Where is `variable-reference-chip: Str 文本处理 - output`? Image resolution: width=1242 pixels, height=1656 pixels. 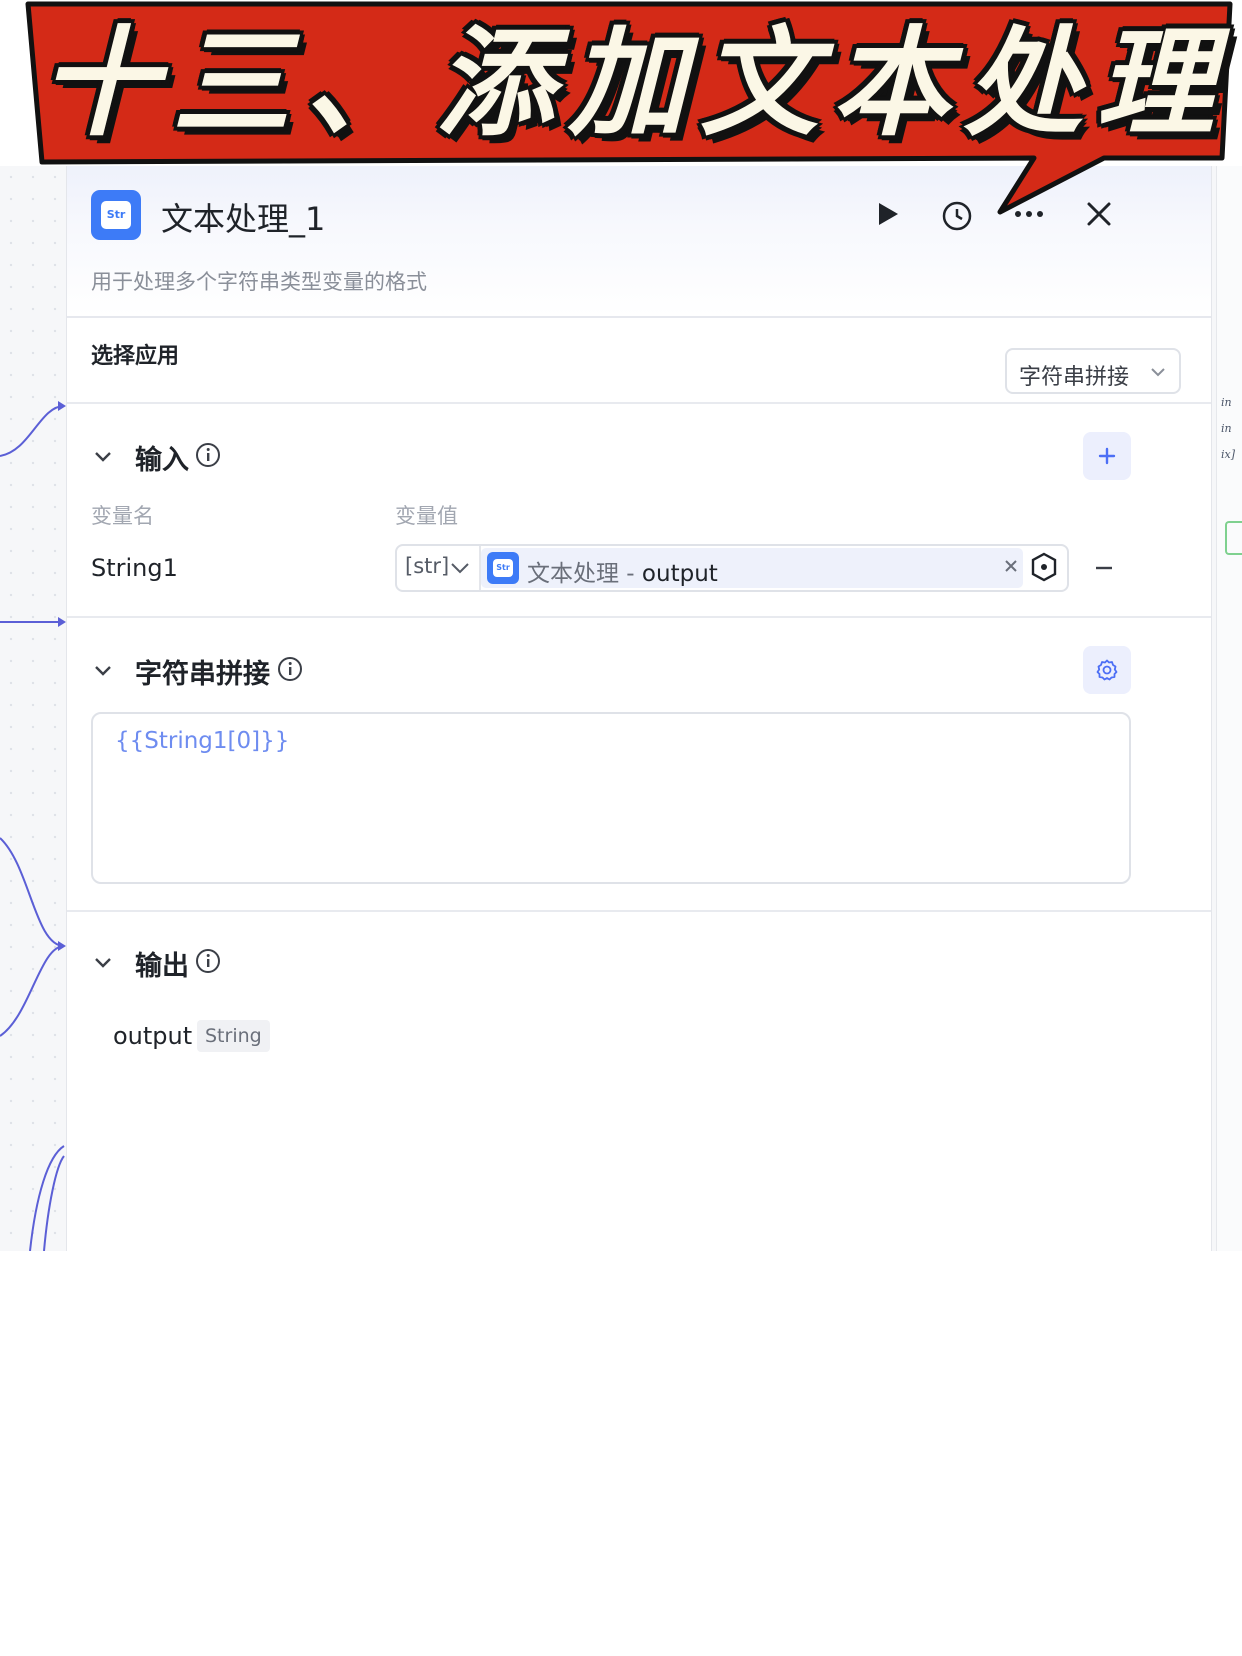
variable-reference-chip: Str 文本处理 - output is located at coordinates (752, 568).